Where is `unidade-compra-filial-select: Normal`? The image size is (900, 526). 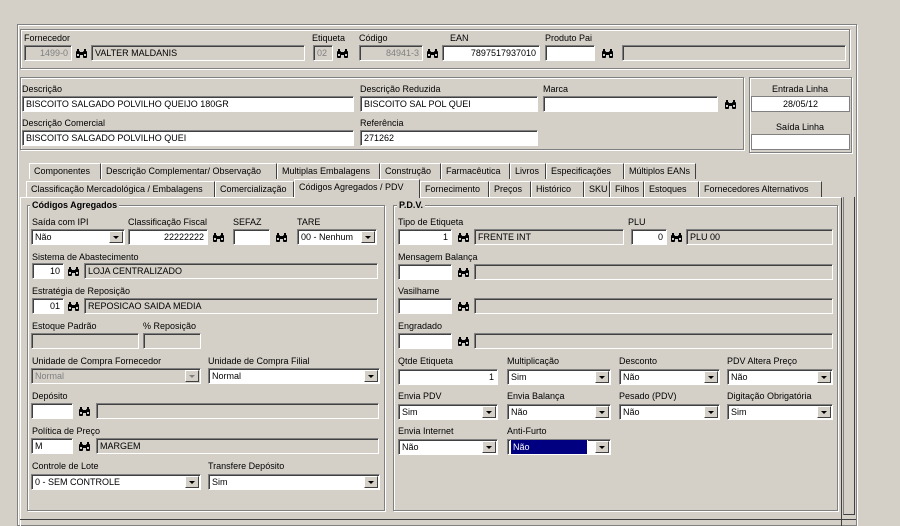 unidade-compra-filial-select: Normal is located at coordinates (294, 376).